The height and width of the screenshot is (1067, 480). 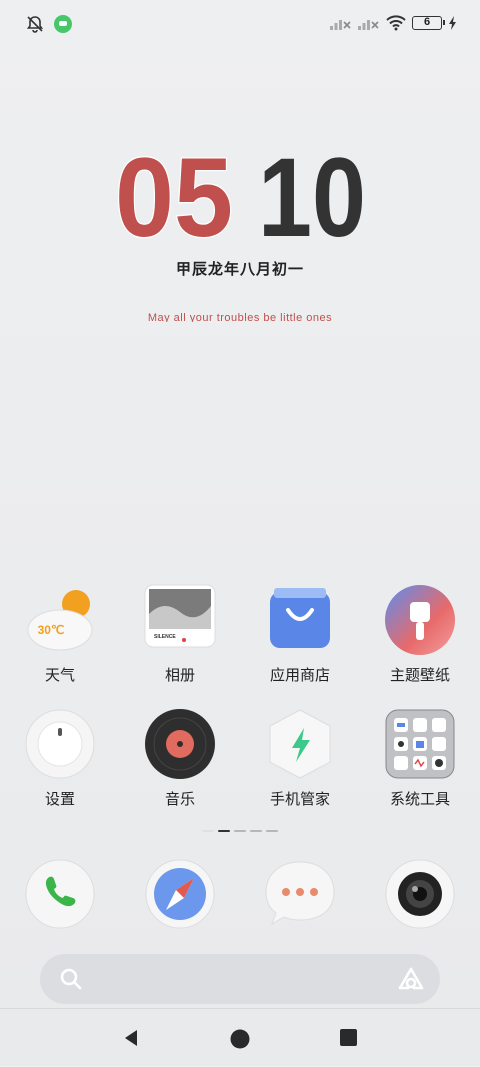 I want to click on page-indicator, so click(x=240, y=831).